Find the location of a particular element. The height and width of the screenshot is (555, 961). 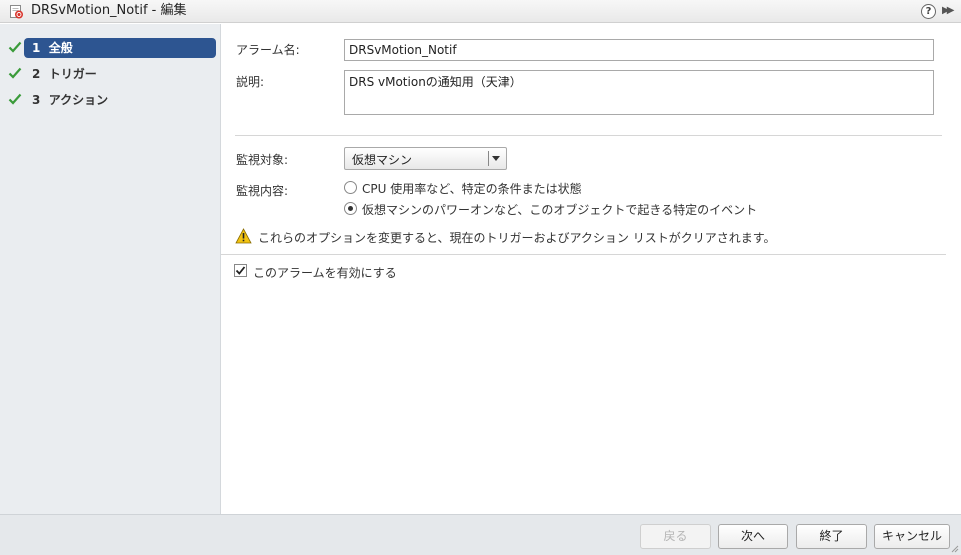

enable-alarm-checkbox is located at coordinates (240, 270).